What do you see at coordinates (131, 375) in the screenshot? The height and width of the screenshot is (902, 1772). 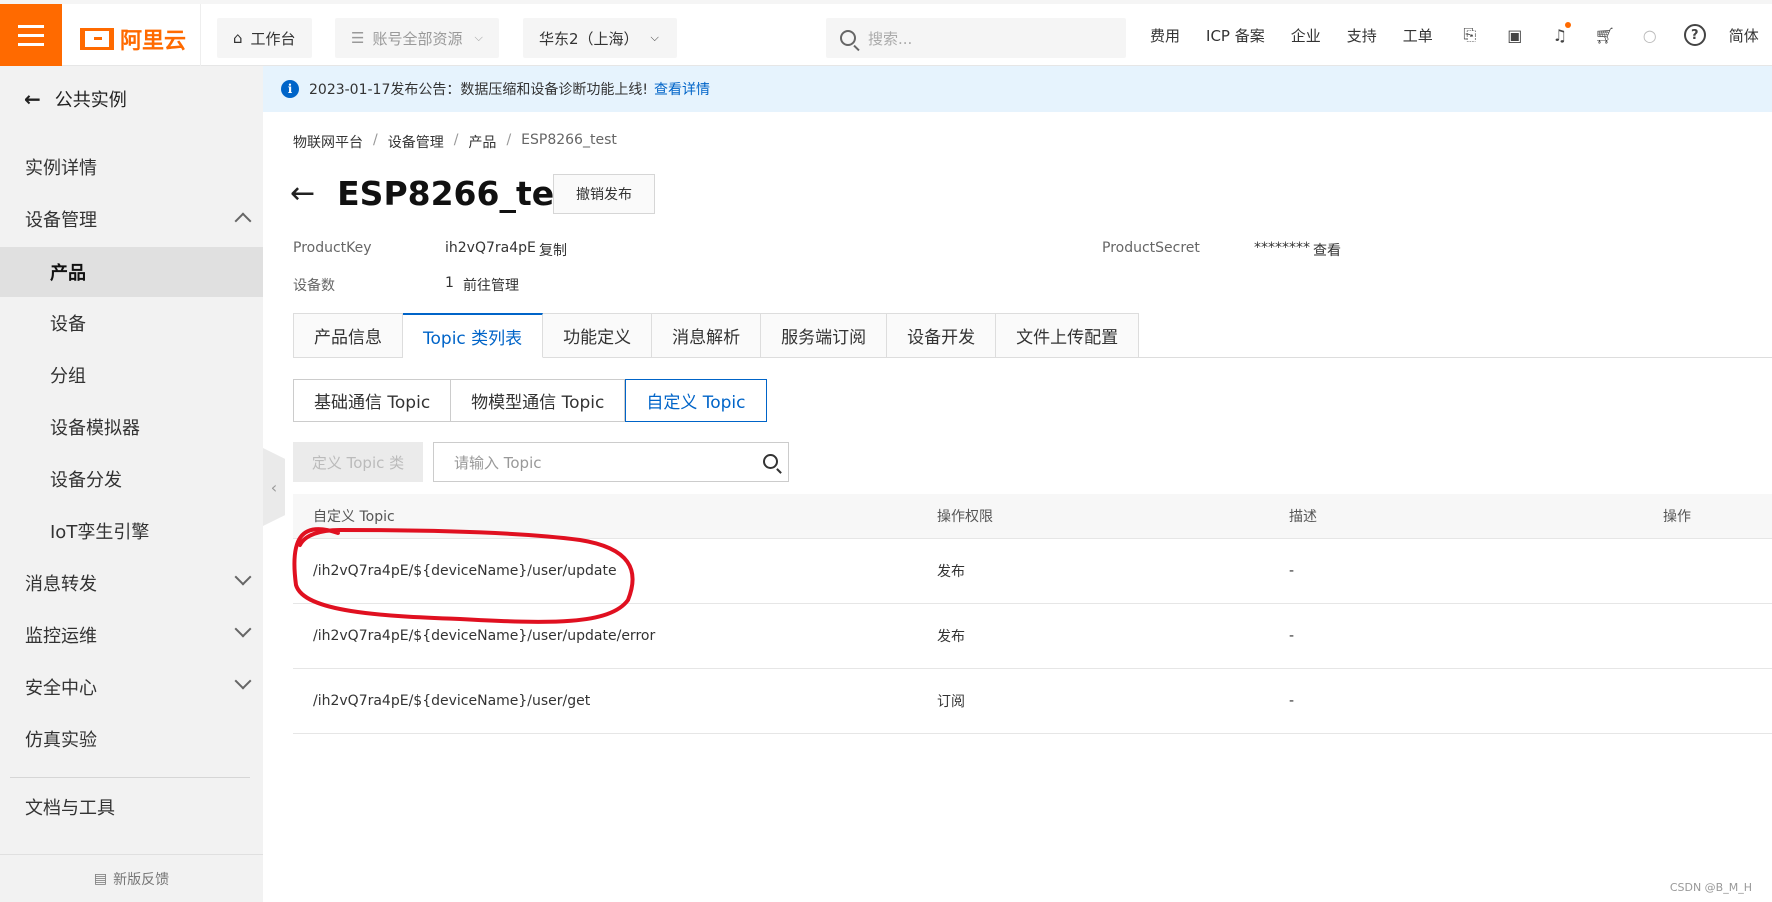 I see `sidebar-item-group: 分组` at bounding box center [131, 375].